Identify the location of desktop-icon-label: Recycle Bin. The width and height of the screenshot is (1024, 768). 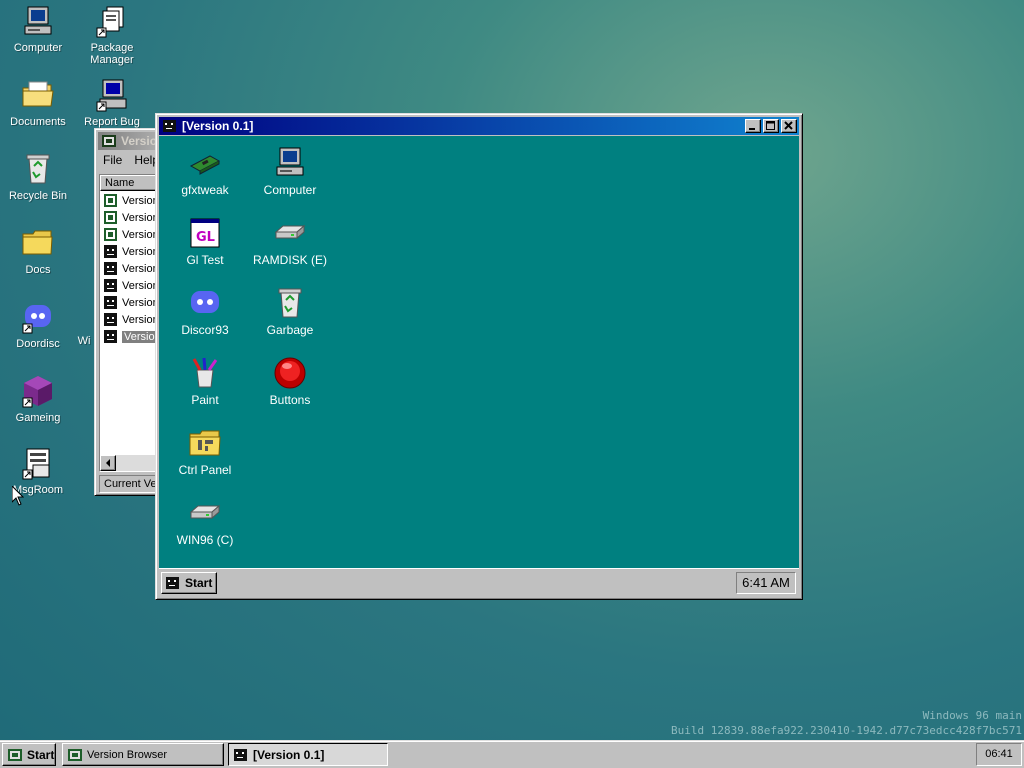
(38, 196).